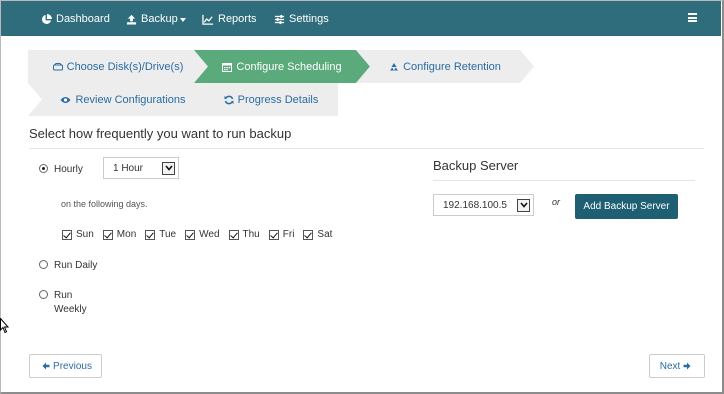 The width and height of the screenshot is (724, 394). What do you see at coordinates (63, 303) in the screenshot?
I see `radio-run-weekly: Run Weekly` at bounding box center [63, 303].